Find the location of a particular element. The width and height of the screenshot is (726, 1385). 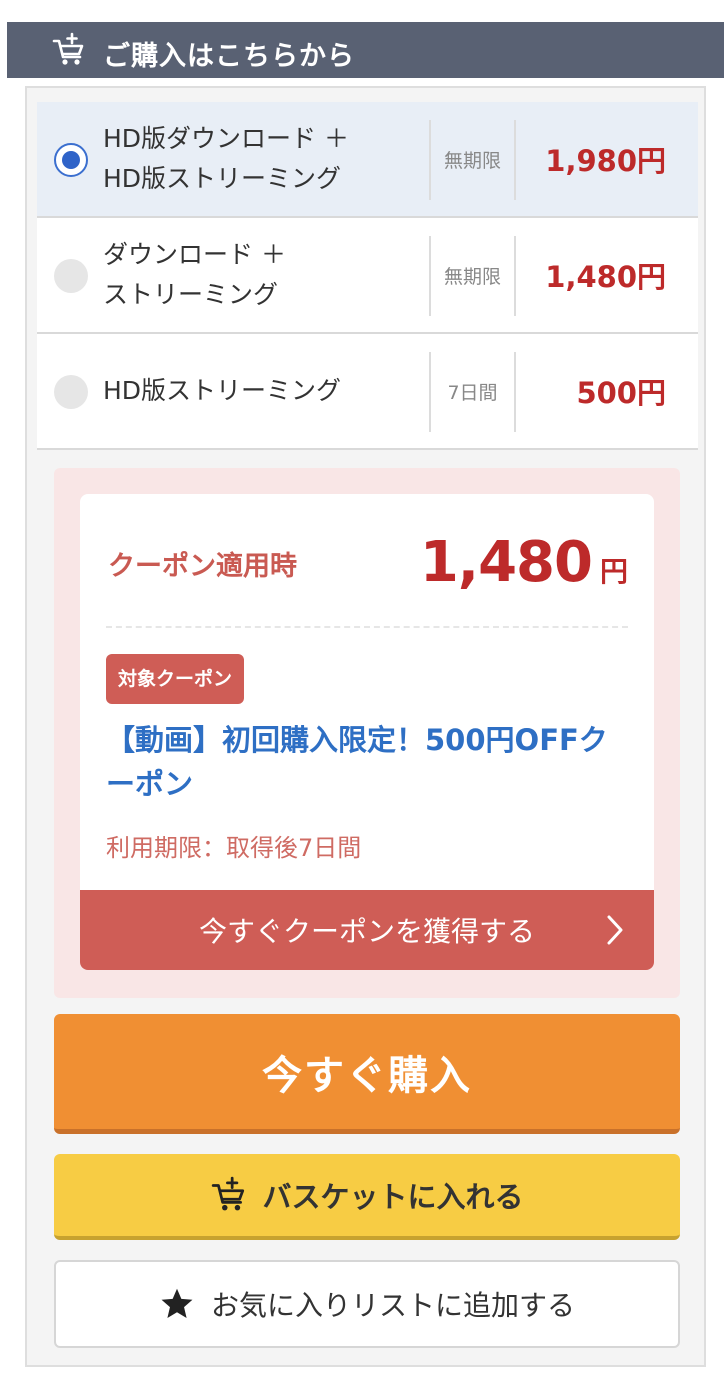

purchase-option-download-streaming: ダウンロード ＋ ストリーミング 無期限 1,480円 is located at coordinates (367, 276).